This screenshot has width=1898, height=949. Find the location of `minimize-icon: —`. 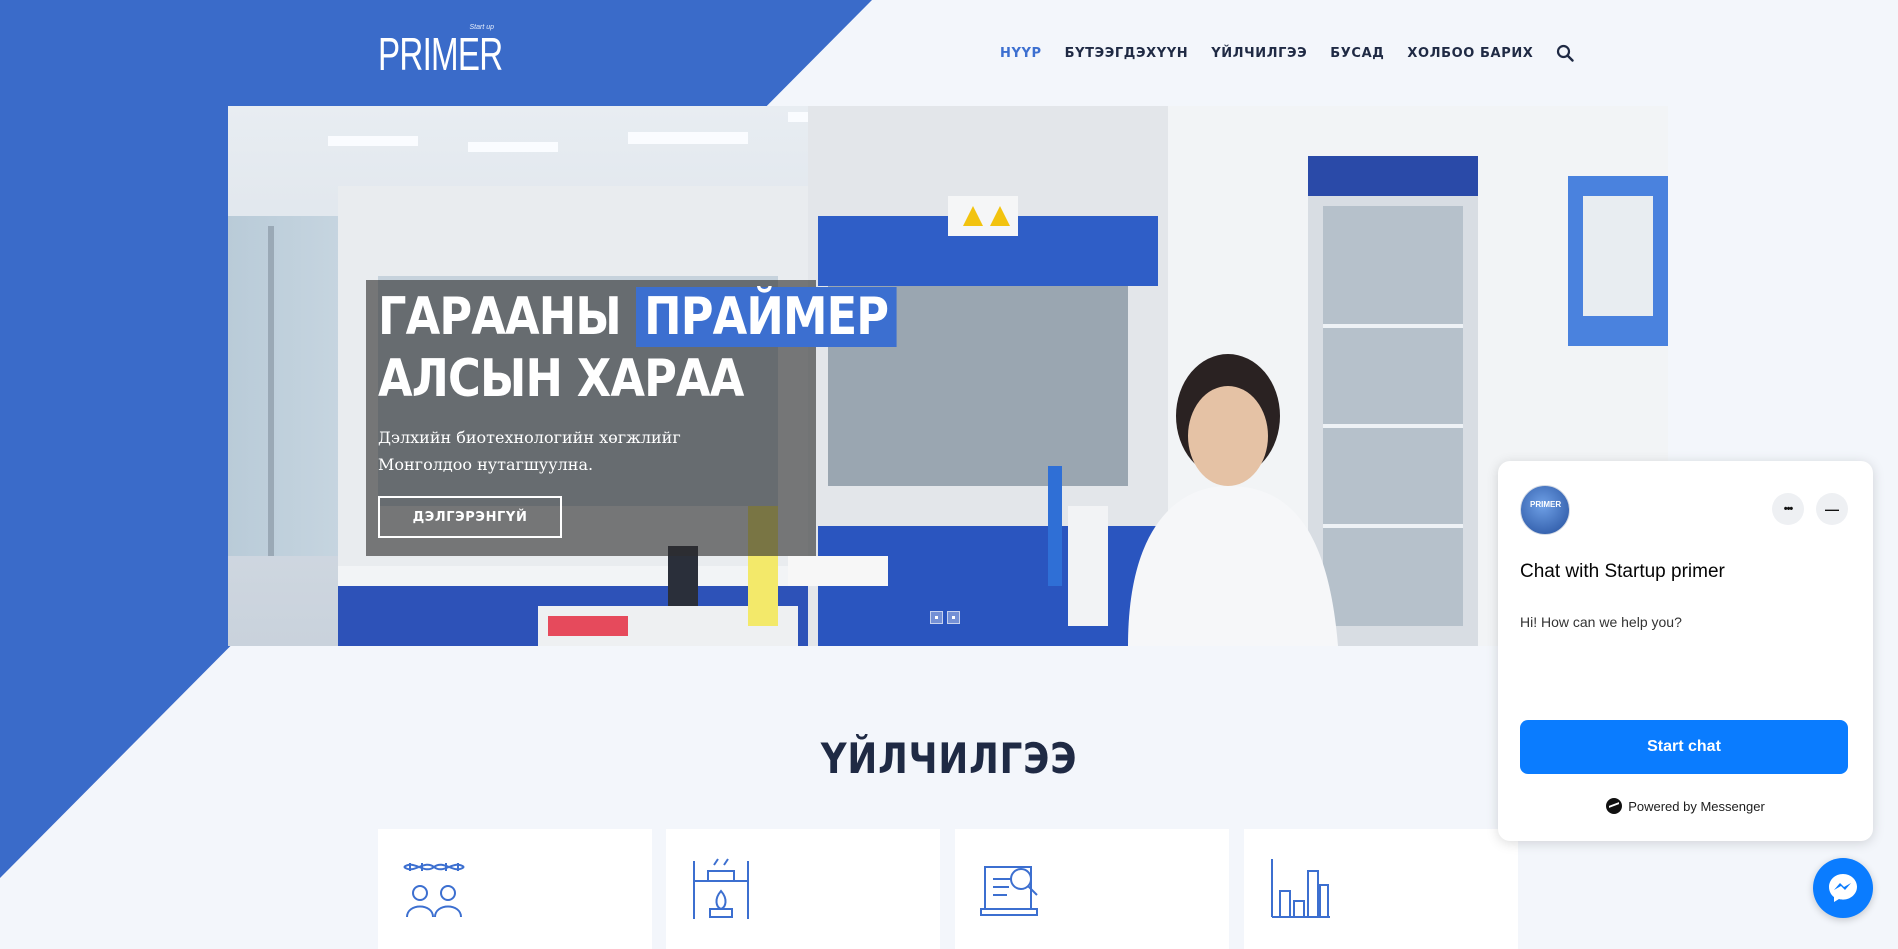

minimize-icon: — is located at coordinates (1832, 509).